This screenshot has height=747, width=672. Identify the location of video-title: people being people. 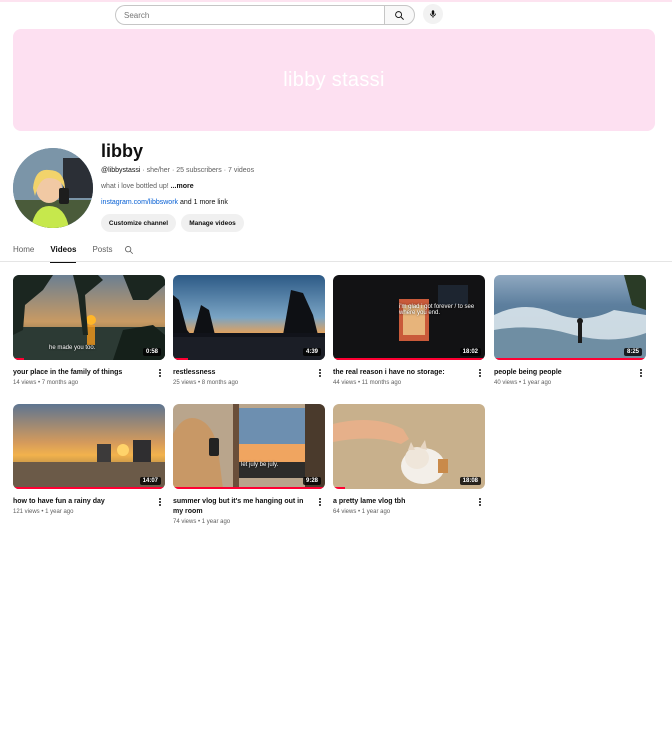
(570, 373).